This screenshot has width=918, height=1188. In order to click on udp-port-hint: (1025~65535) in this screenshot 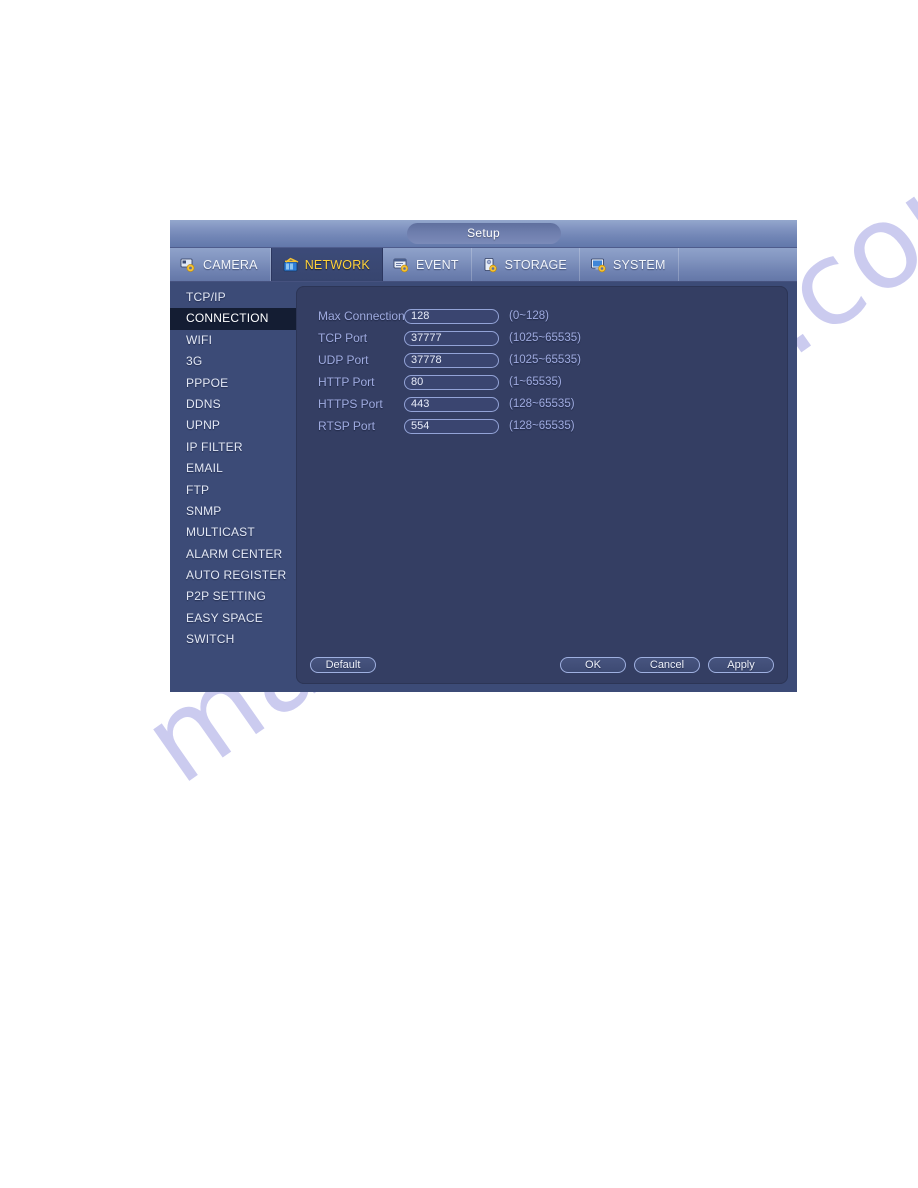, I will do `click(545, 360)`.